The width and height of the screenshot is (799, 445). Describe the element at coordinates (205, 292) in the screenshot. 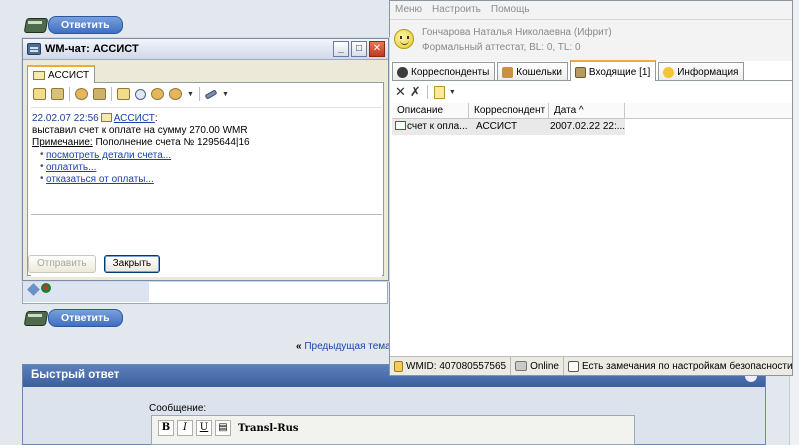

I see `forum-post-strip` at that location.